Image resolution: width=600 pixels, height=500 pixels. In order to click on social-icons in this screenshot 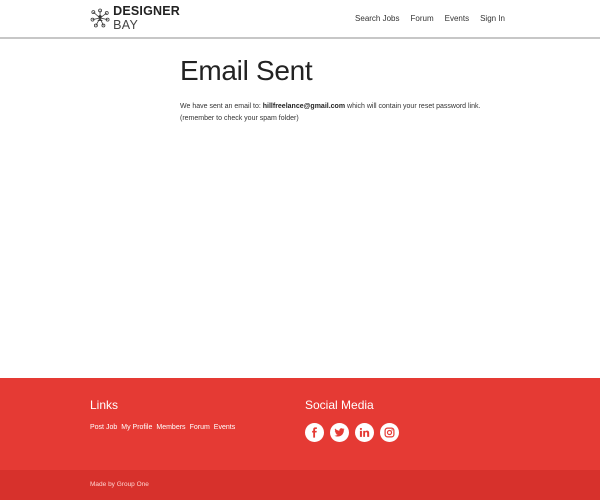, I will do `click(352, 432)`.